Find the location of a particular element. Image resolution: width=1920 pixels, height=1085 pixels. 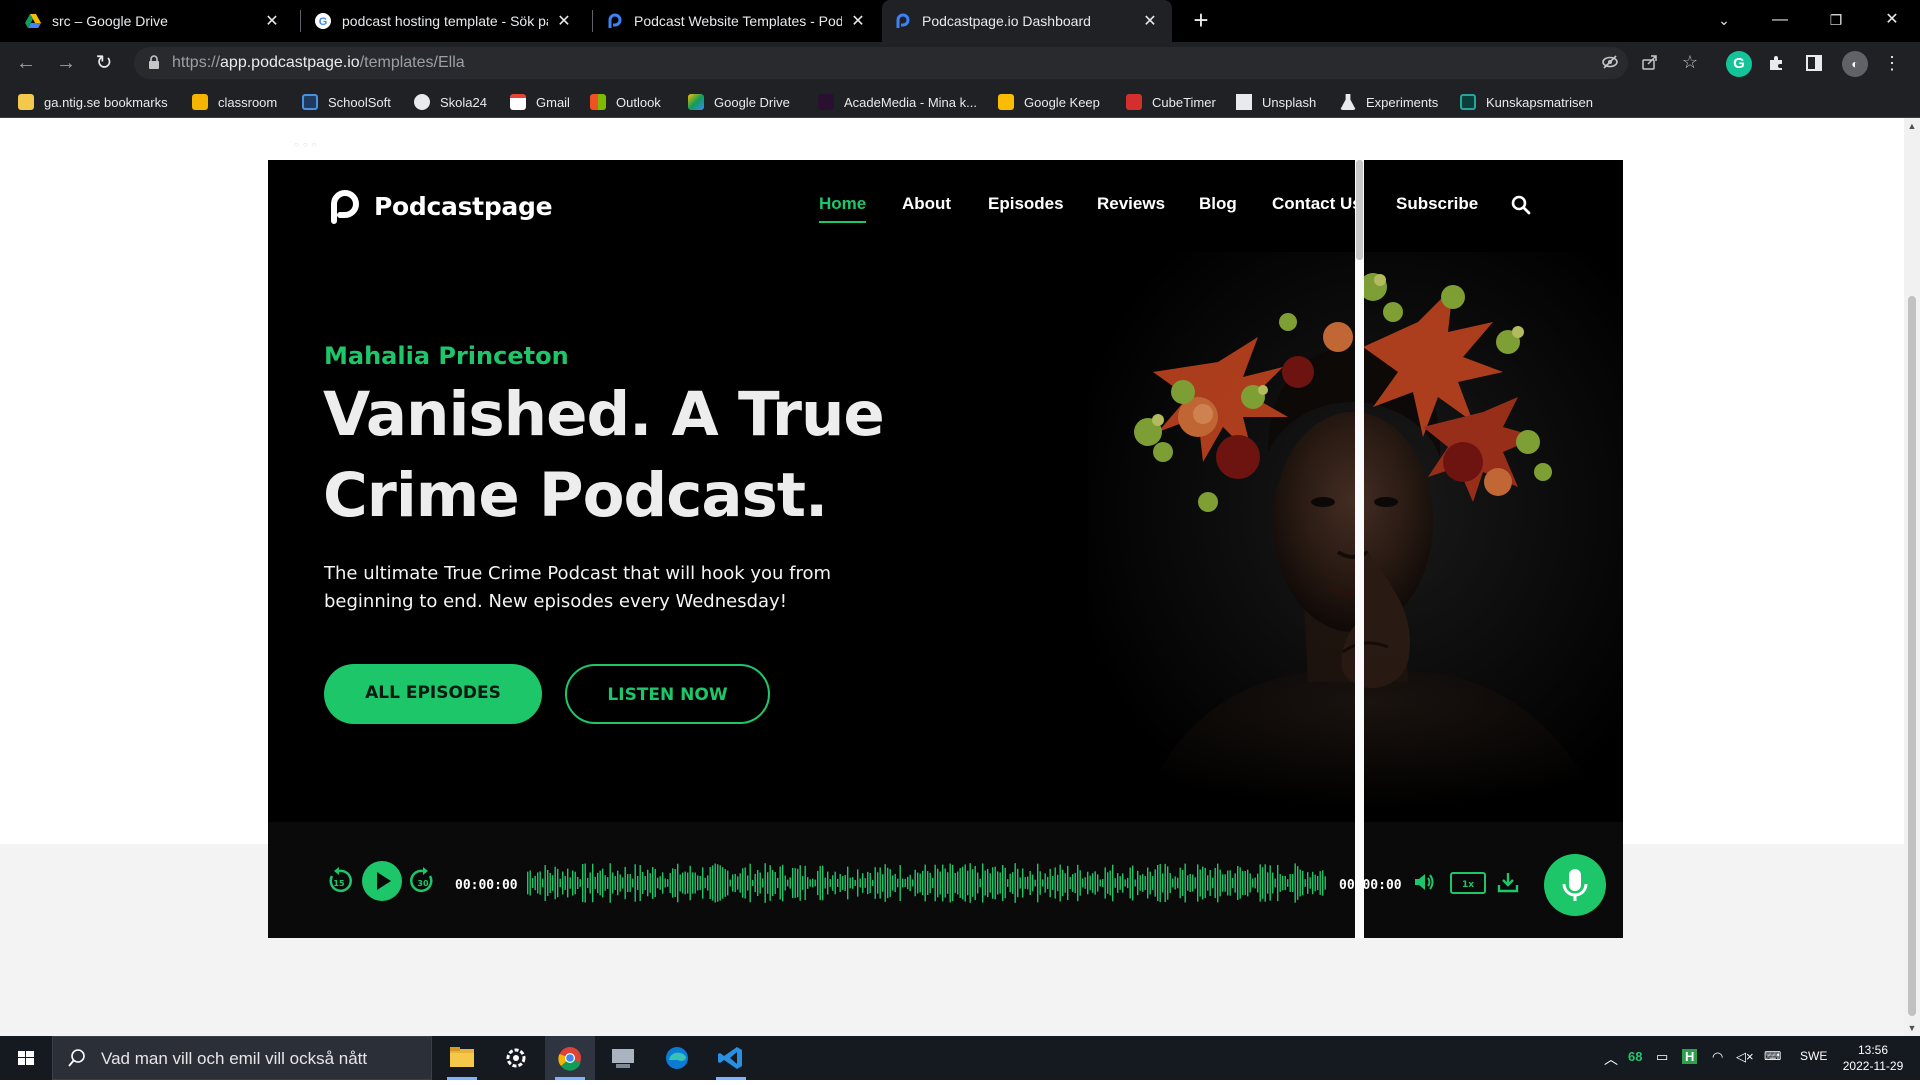

windows-start-icon is located at coordinates (26, 1058).